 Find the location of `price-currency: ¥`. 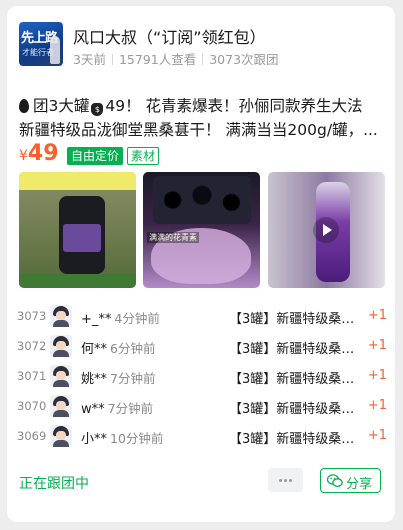

price-currency: ¥ is located at coordinates (23, 156).